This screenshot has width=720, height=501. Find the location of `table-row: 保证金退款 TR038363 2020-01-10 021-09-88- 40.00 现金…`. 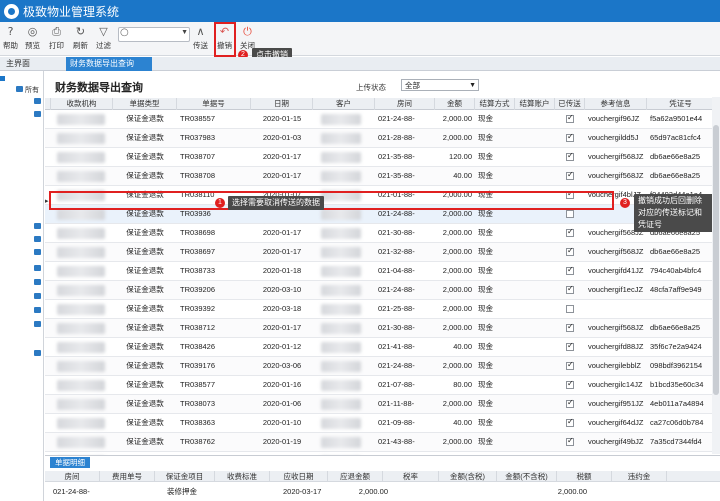

table-row: 保证金退款 TR038363 2020-01-10 021-09-88- 40.00 现金… is located at coordinates (380, 423).